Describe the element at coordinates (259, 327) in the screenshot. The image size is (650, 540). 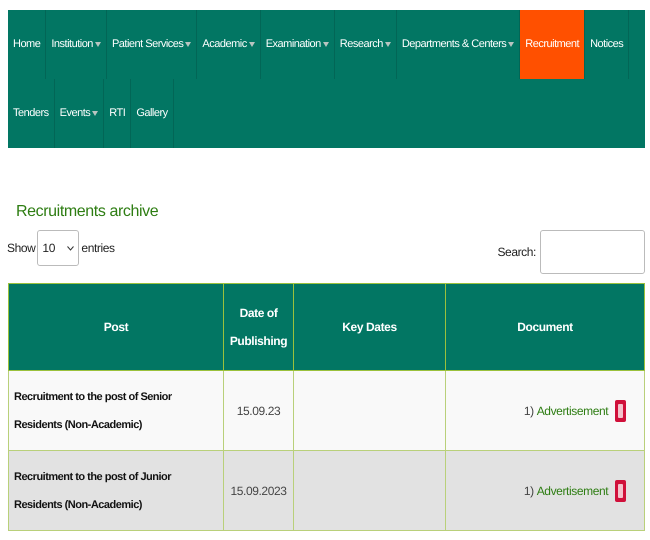
I see `column-header: Date of Publishing` at that location.